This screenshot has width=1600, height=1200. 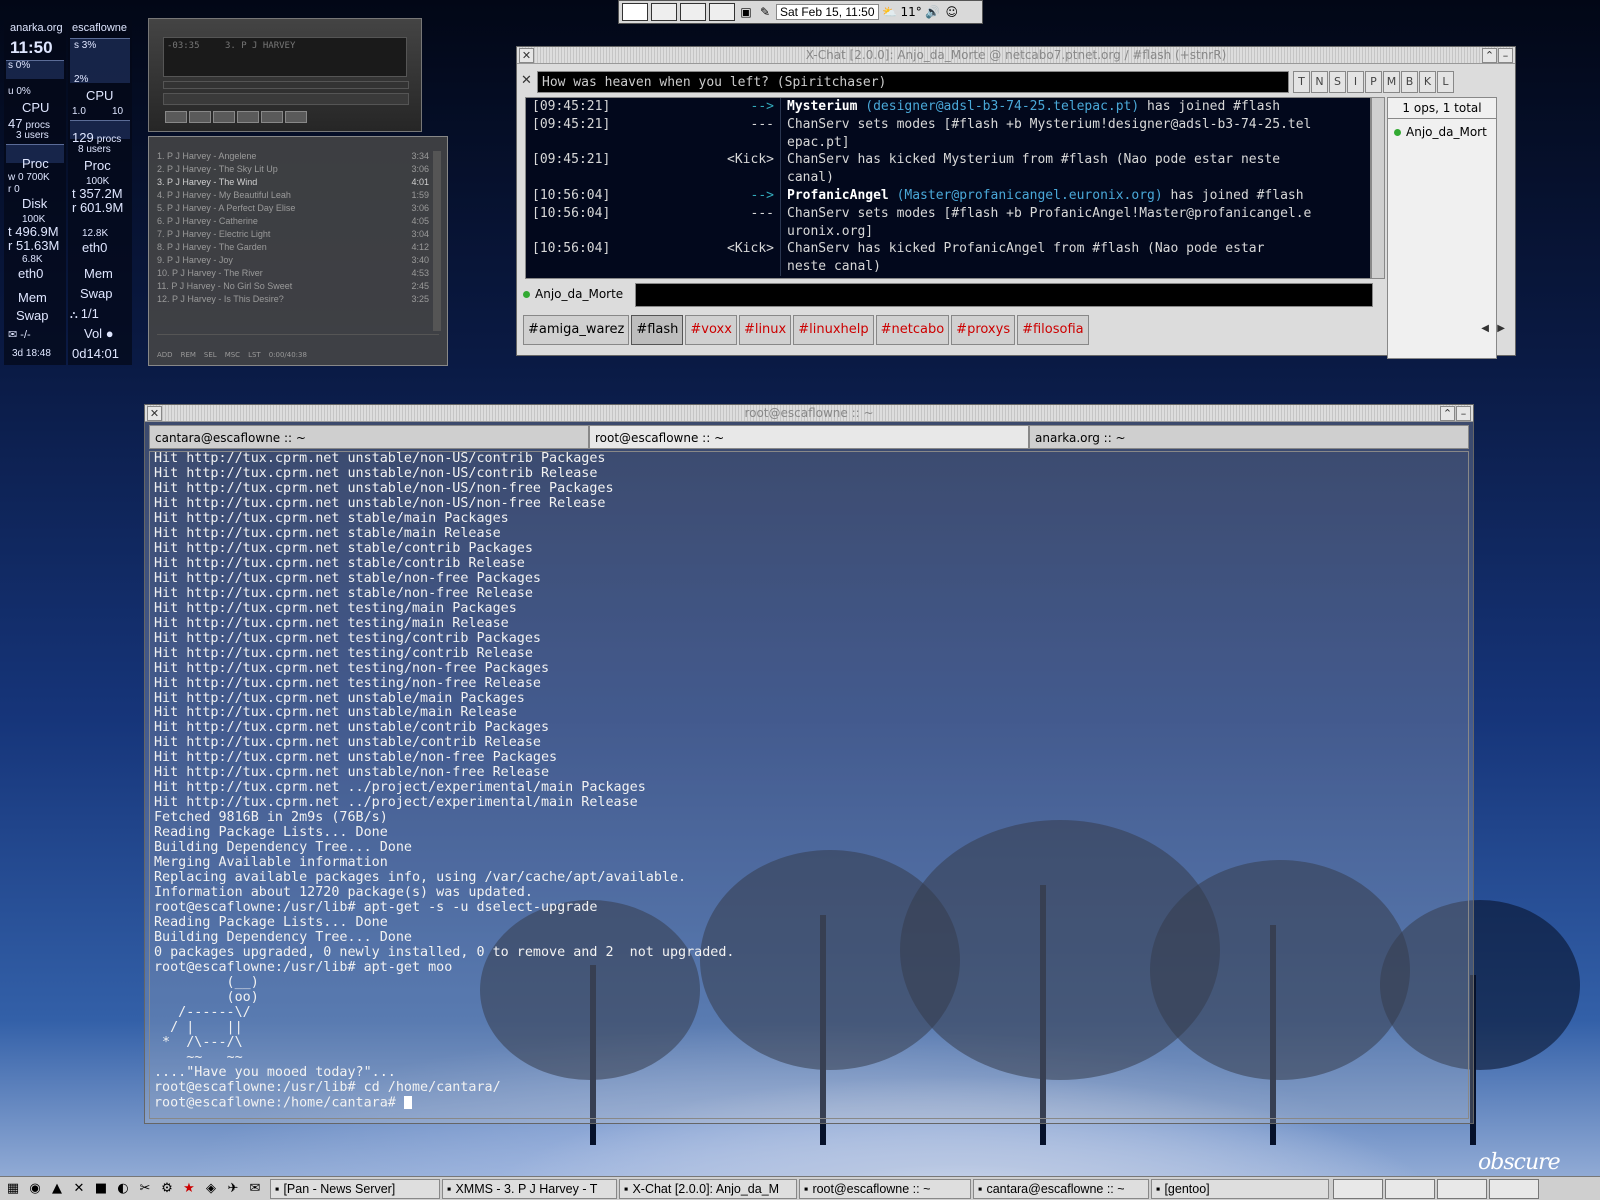 What do you see at coordinates (255, 1189) in the screenshot?
I see `mail-launcher-icon: ✉` at bounding box center [255, 1189].